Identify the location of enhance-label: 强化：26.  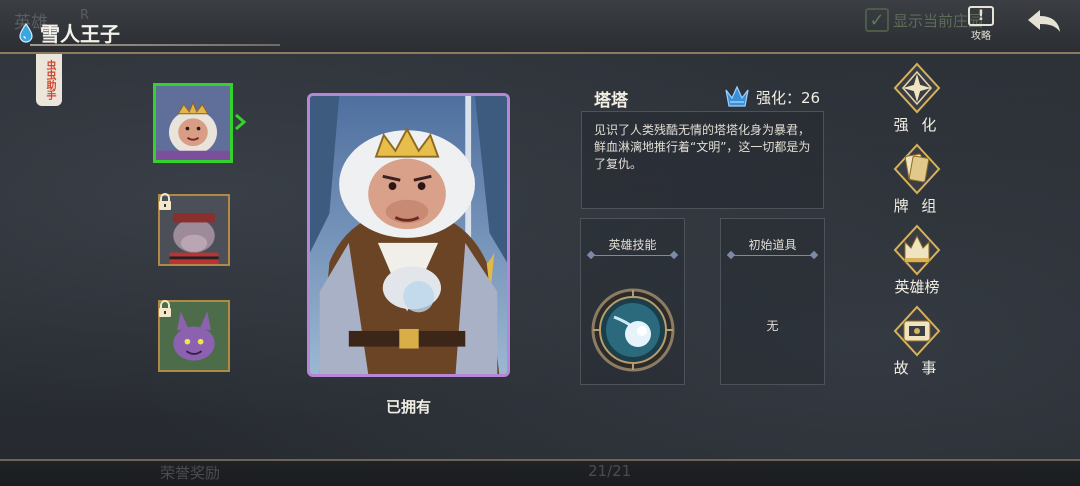
(788, 97).